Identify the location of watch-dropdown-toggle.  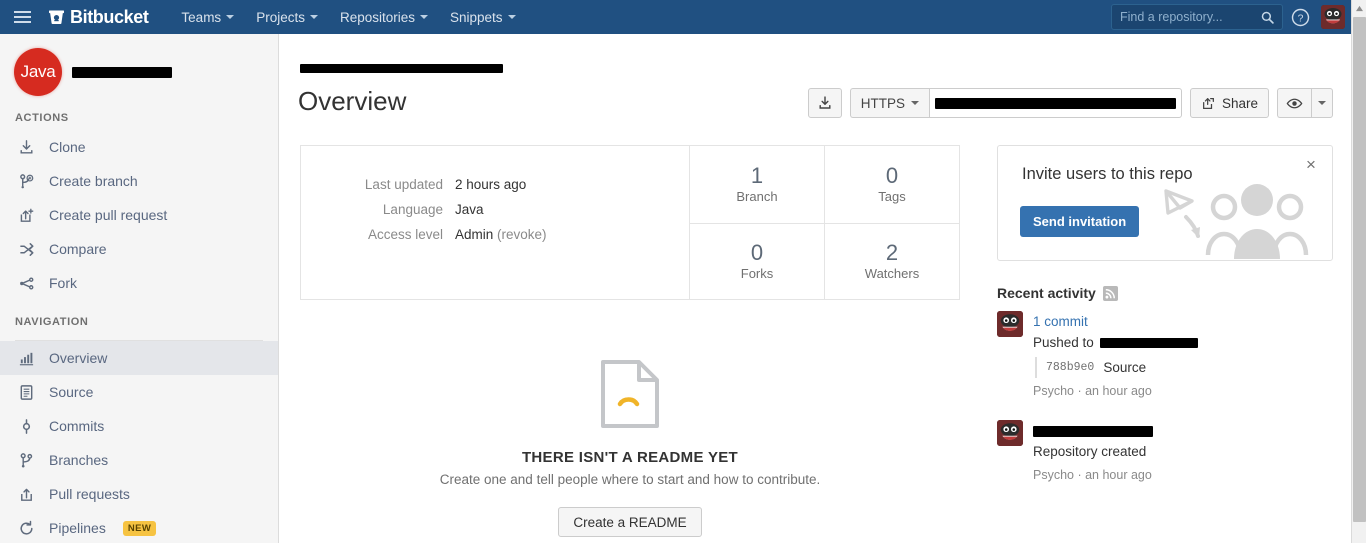
(1322, 103).